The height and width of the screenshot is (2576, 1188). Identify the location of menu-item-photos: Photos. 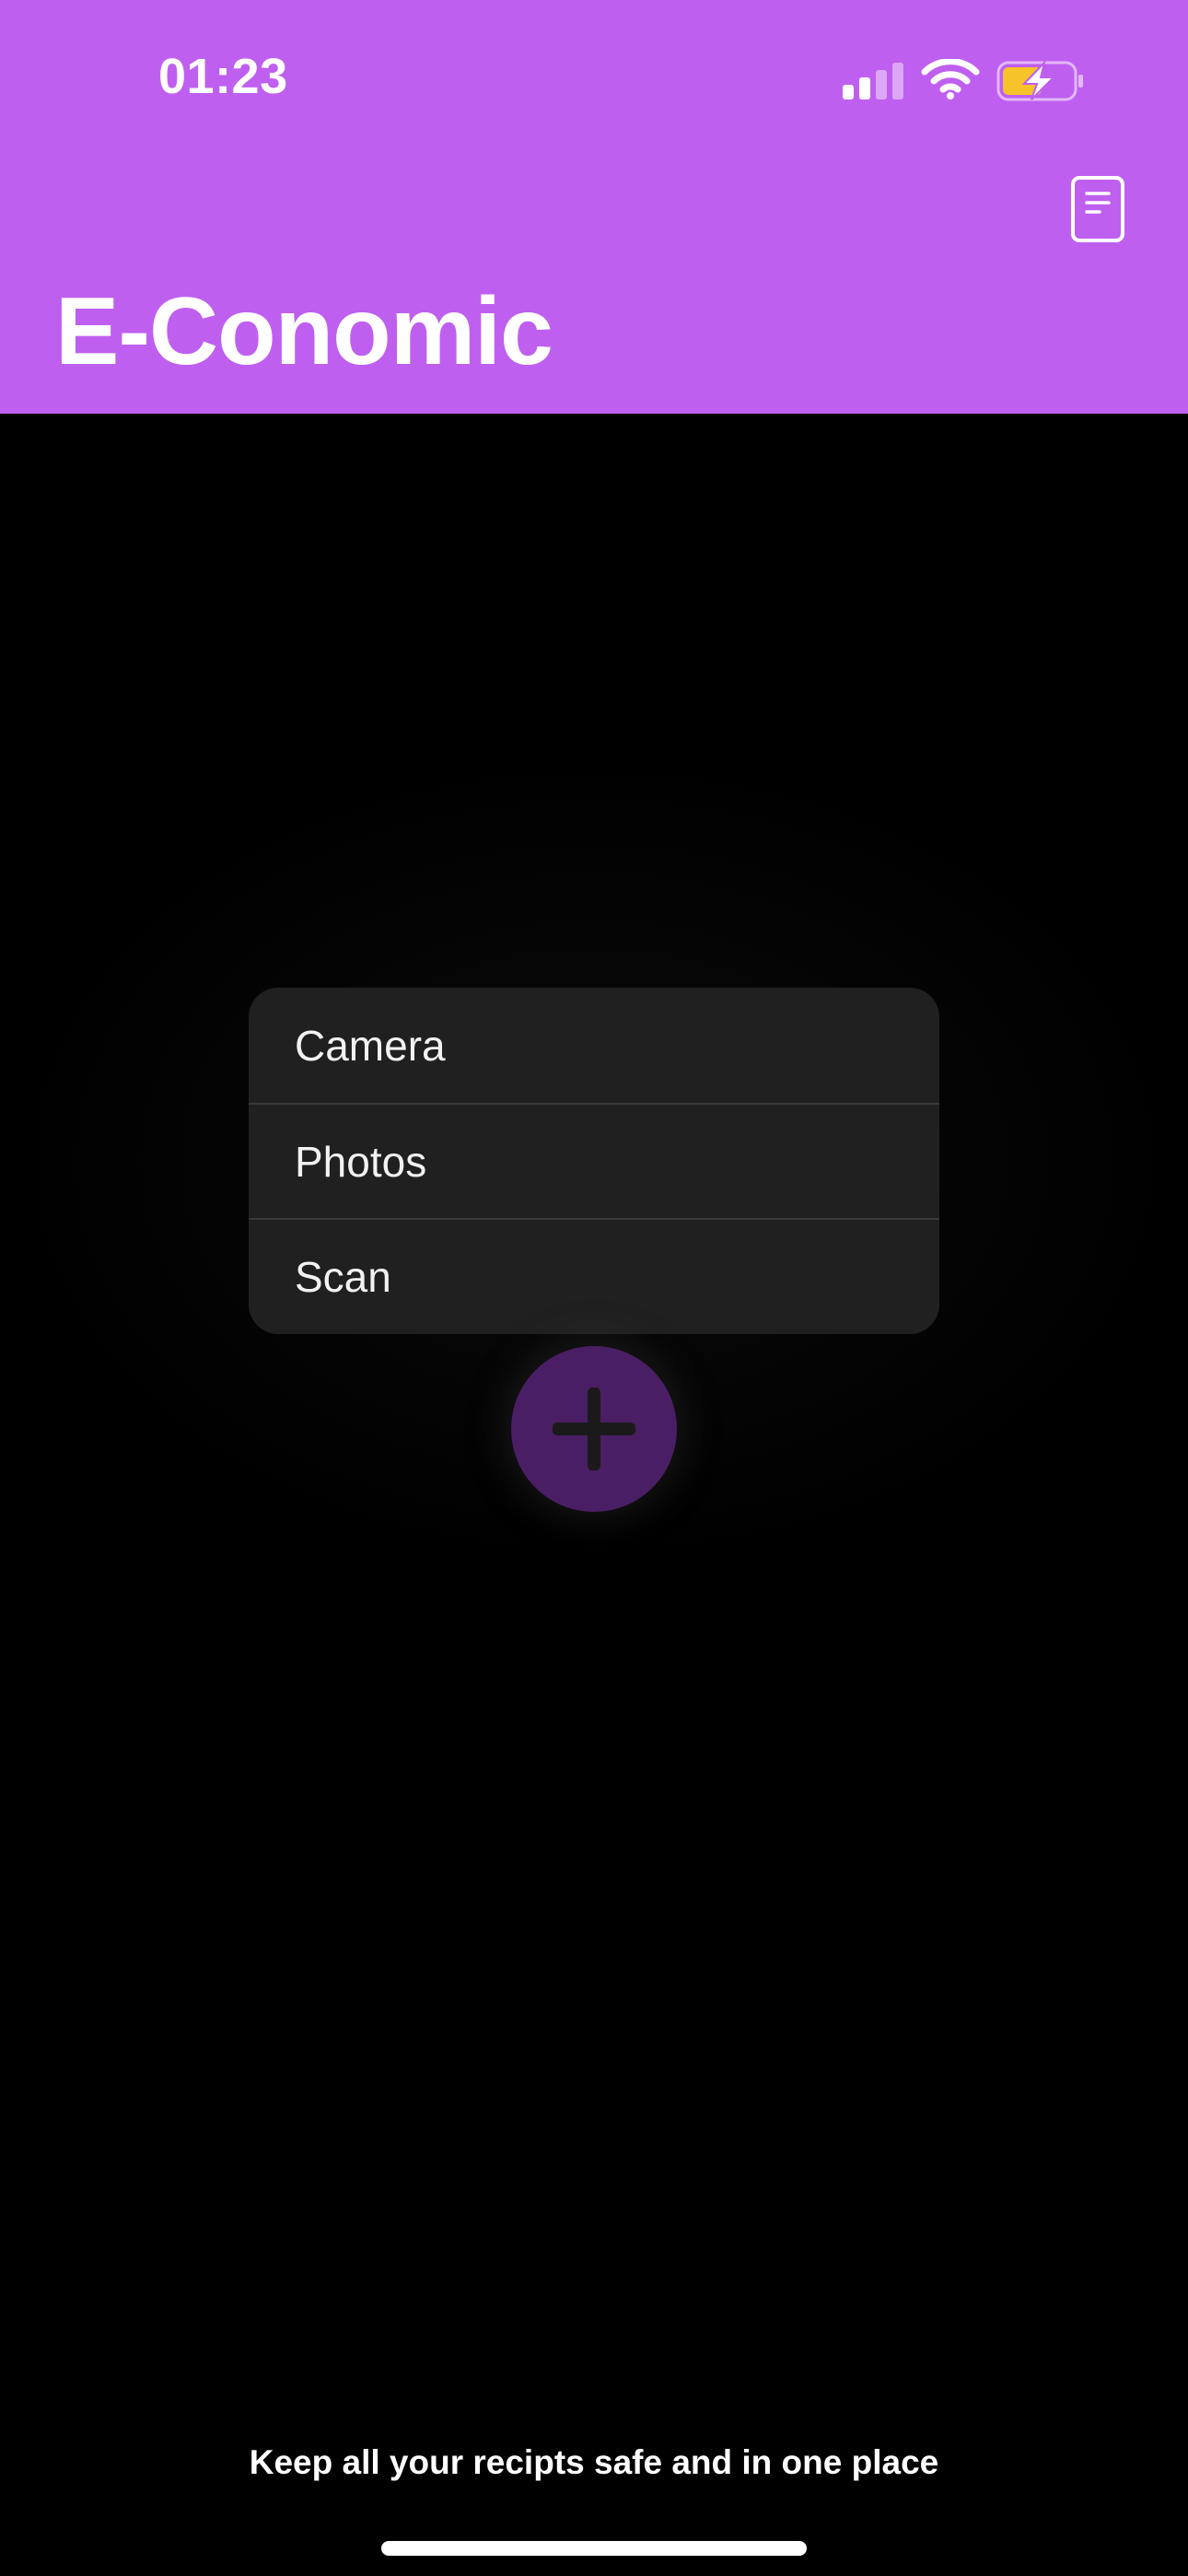
(594, 1160).